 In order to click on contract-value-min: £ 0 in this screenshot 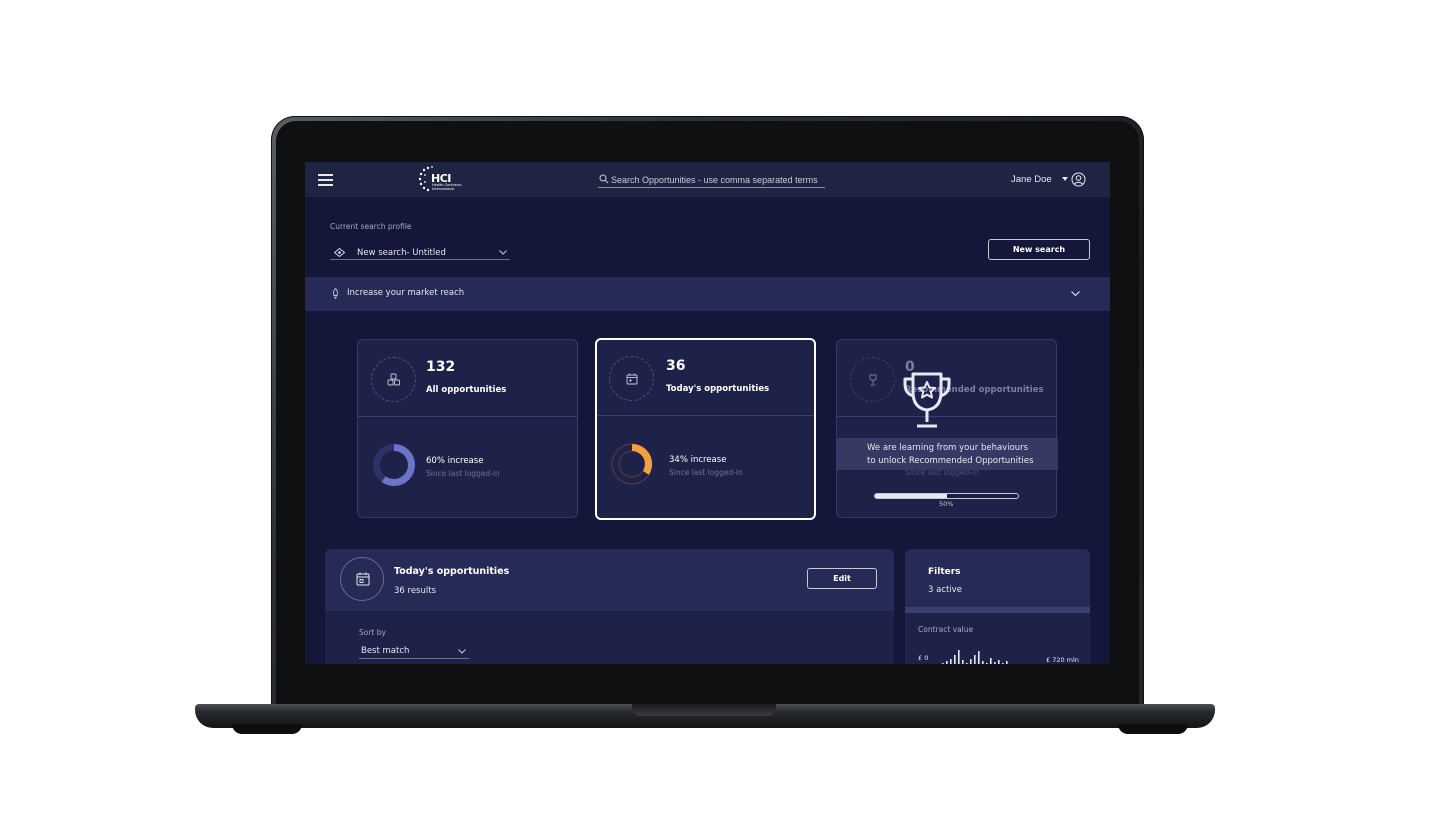, I will do `click(923, 658)`.